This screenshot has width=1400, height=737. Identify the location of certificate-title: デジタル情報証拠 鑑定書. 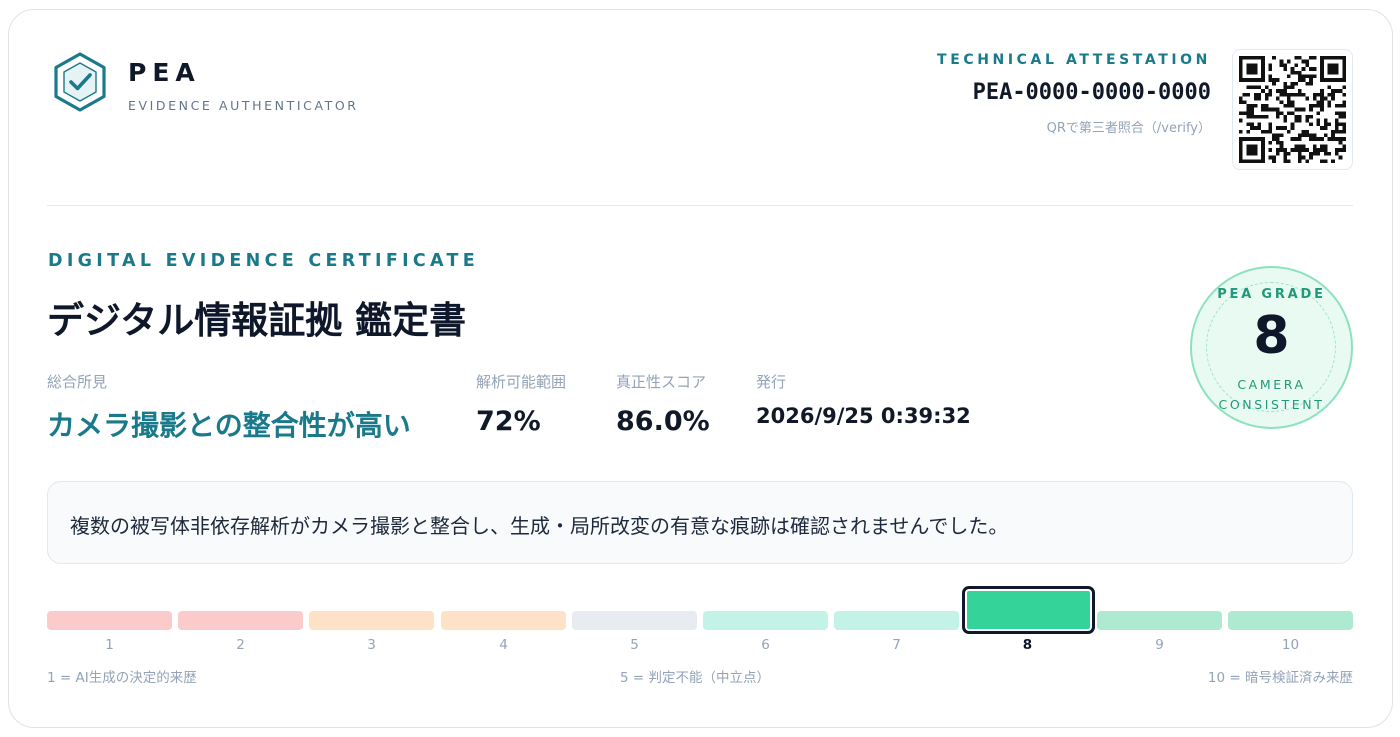
(257, 320).